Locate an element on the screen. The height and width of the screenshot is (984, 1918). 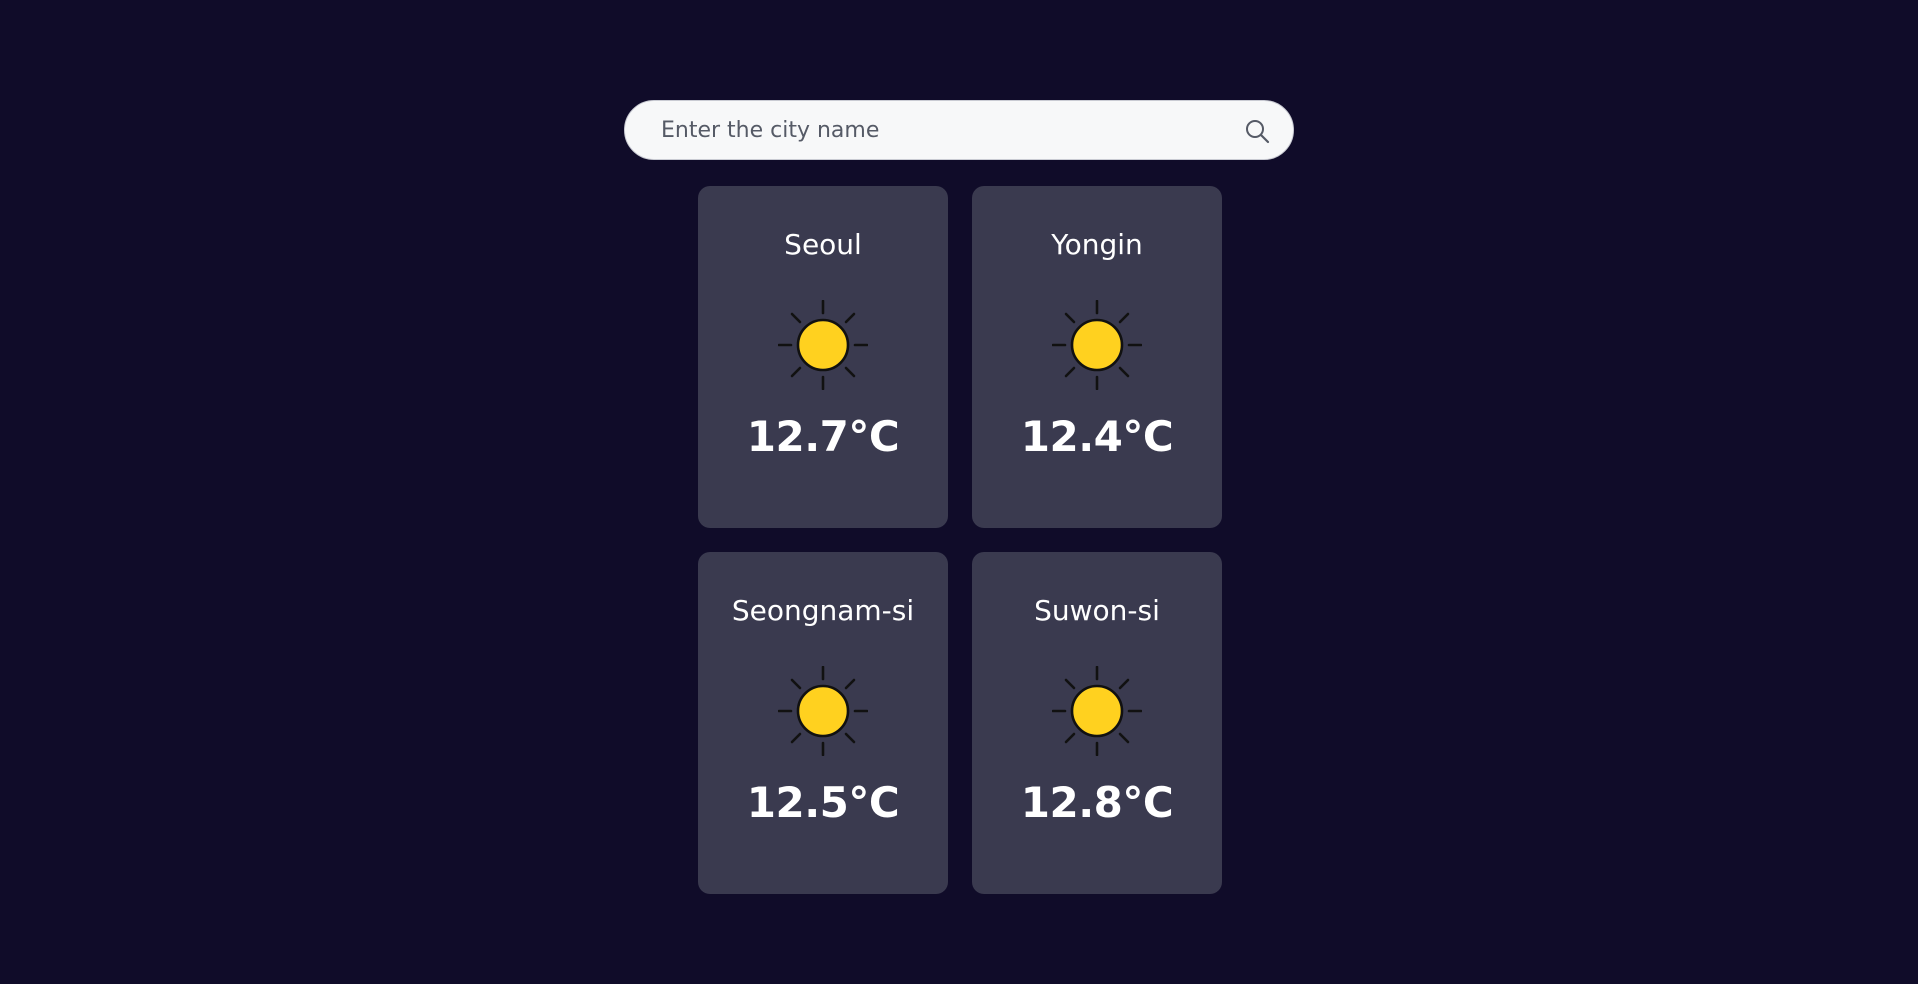
temperature: 12.8°C is located at coordinates (1097, 802).